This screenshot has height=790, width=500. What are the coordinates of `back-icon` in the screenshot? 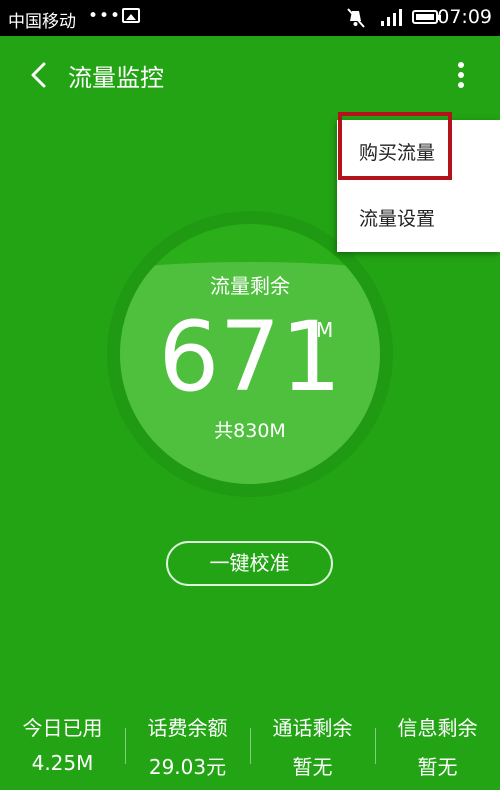 It's located at (39, 75).